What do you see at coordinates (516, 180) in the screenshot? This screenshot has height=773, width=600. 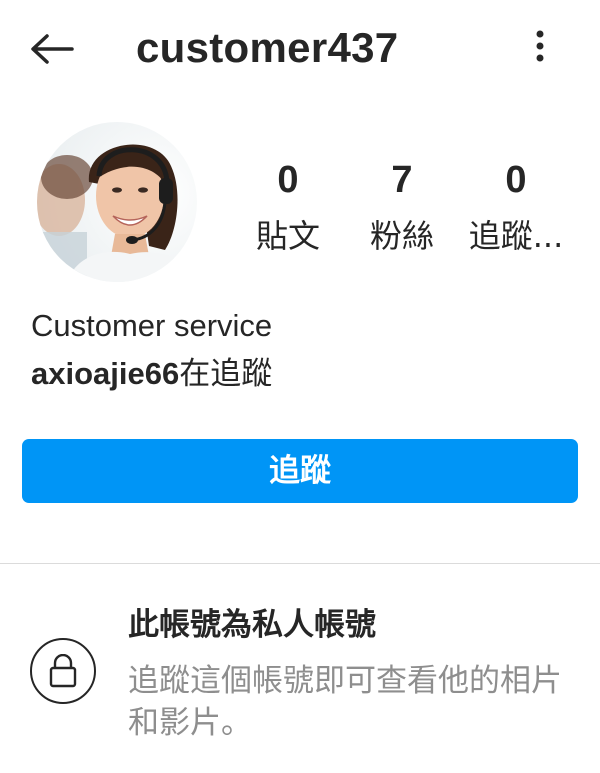 I see `following-count: 0` at bounding box center [516, 180].